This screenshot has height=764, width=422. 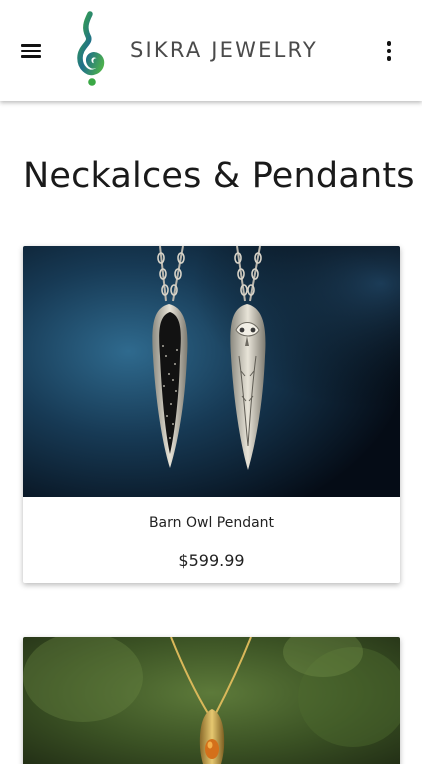 I want to click on product-price: $599.99, so click(x=211, y=560).